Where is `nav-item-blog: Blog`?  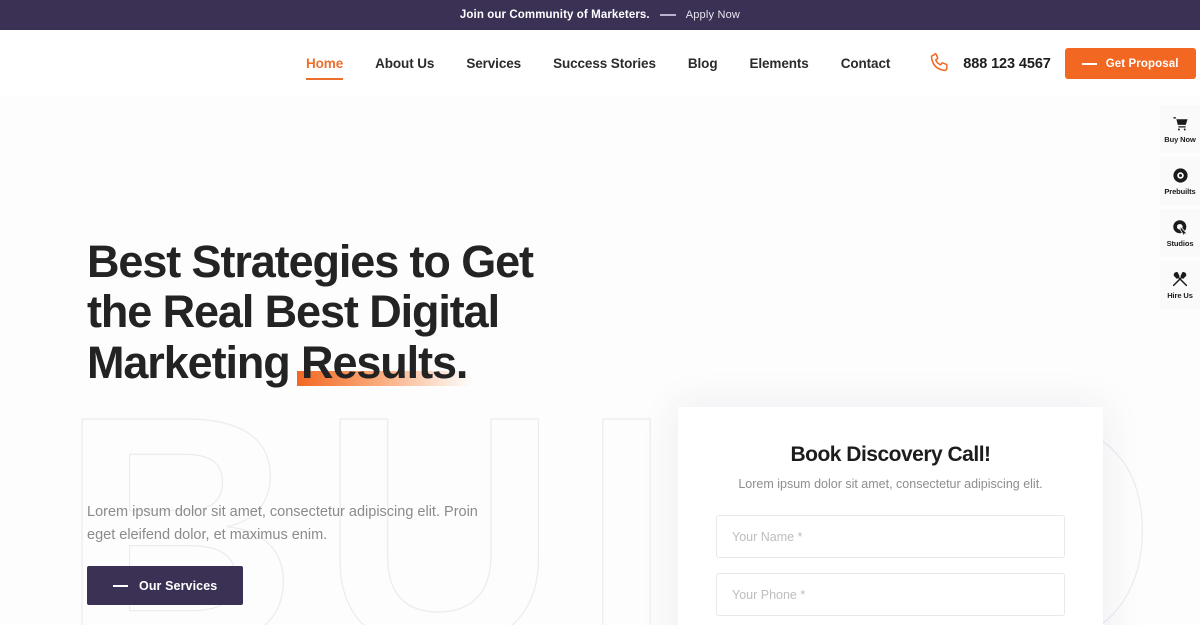
nav-item-blog: Blog is located at coordinates (703, 63).